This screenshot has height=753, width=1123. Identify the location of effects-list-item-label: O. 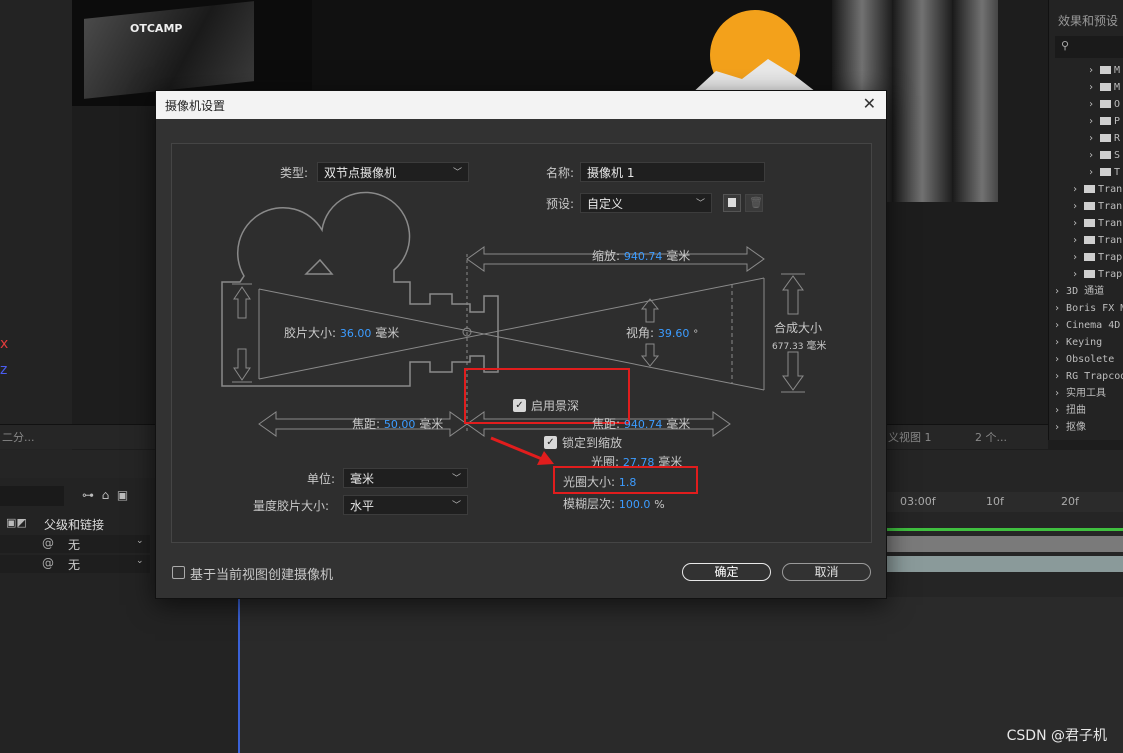
(1117, 104).